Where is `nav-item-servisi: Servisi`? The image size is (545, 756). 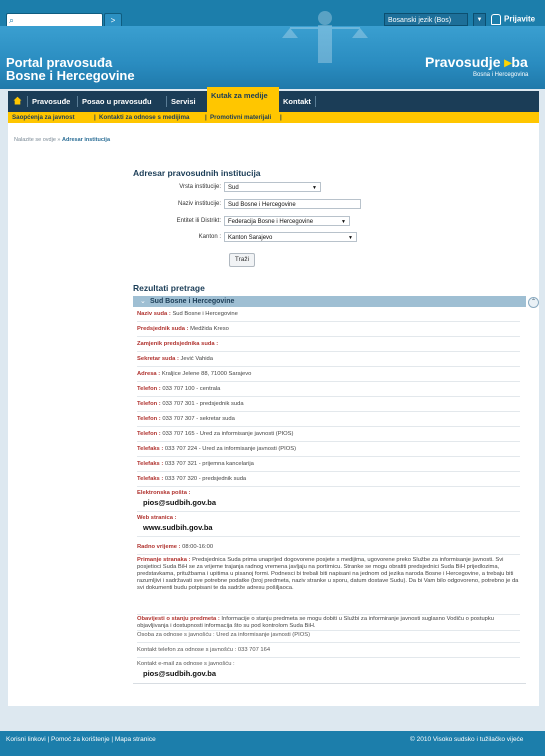
nav-item-servisi: Servisi is located at coordinates (183, 101).